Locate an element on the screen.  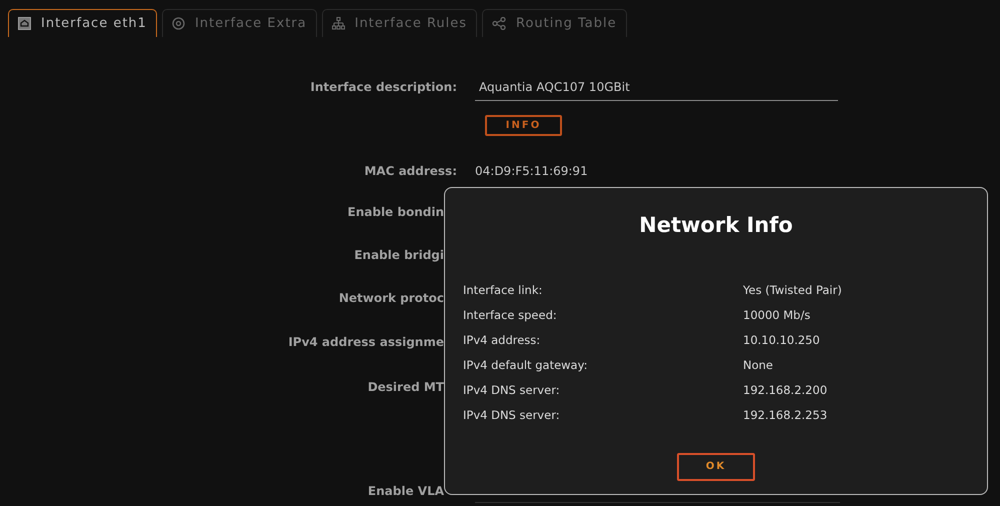
share-icon is located at coordinates (499, 23).